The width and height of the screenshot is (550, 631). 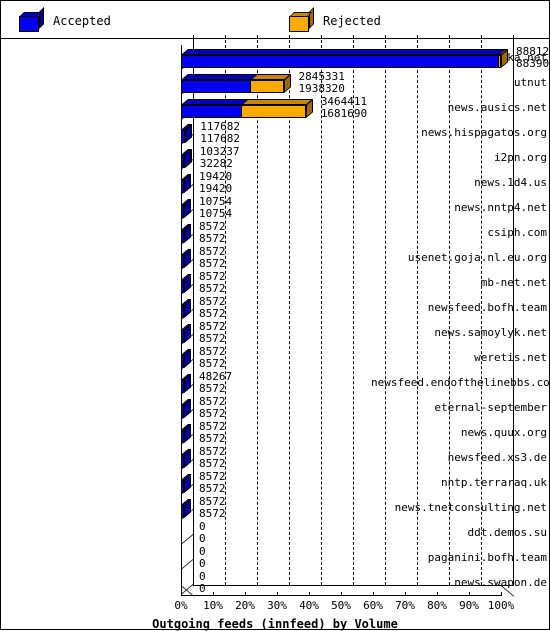 What do you see at coordinates (352, 21) in the screenshot?
I see `legend-label: Rejected` at bounding box center [352, 21].